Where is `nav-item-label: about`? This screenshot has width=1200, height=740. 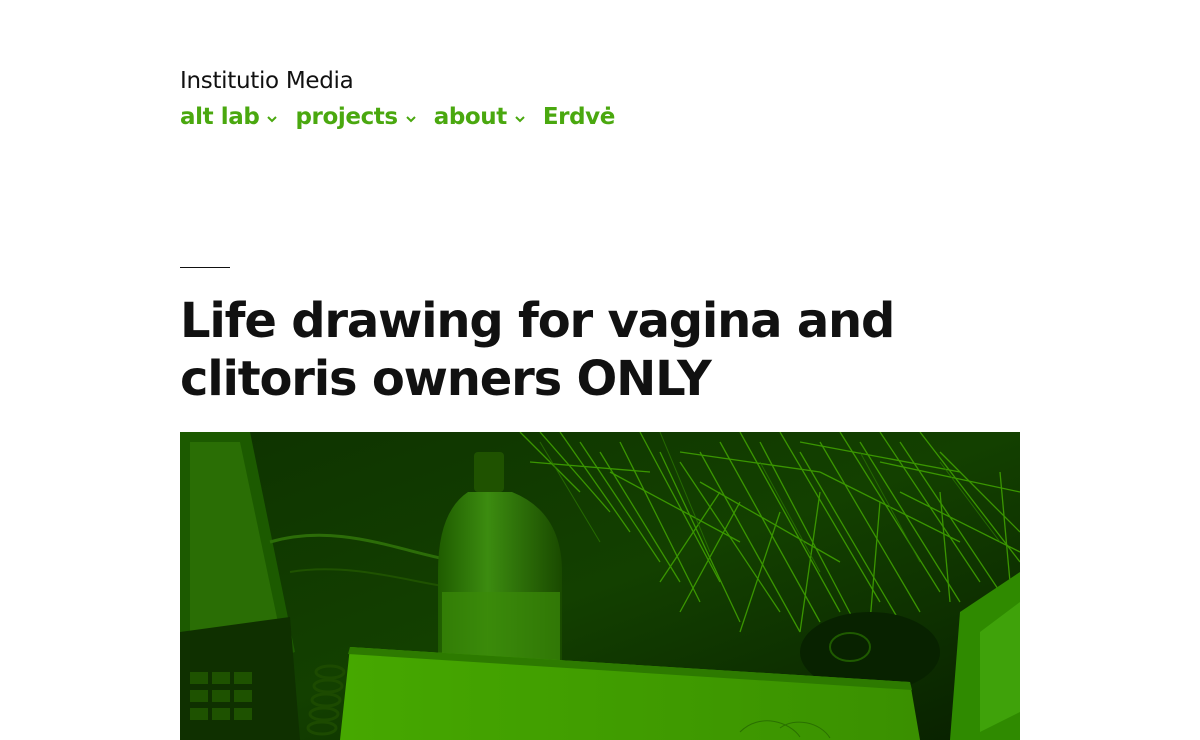
nav-item-label: about is located at coordinates (471, 117).